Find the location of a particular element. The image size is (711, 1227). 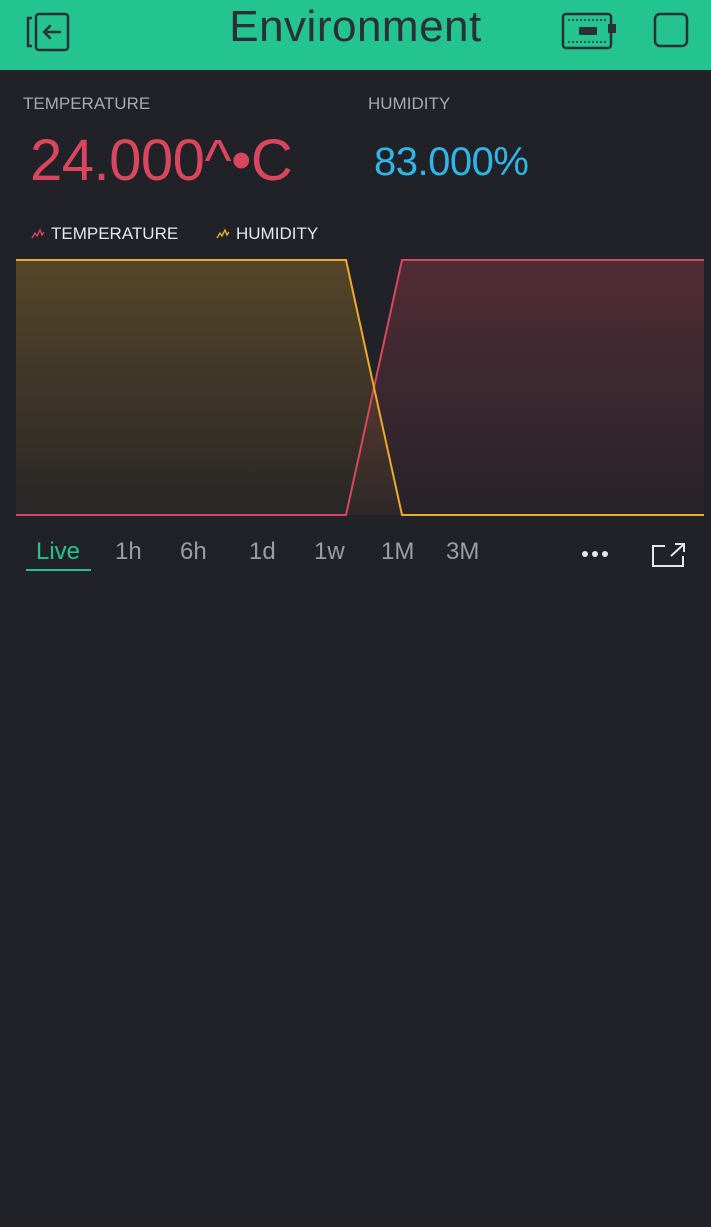

temperature-label: TEMPERATURE is located at coordinates (87, 103).